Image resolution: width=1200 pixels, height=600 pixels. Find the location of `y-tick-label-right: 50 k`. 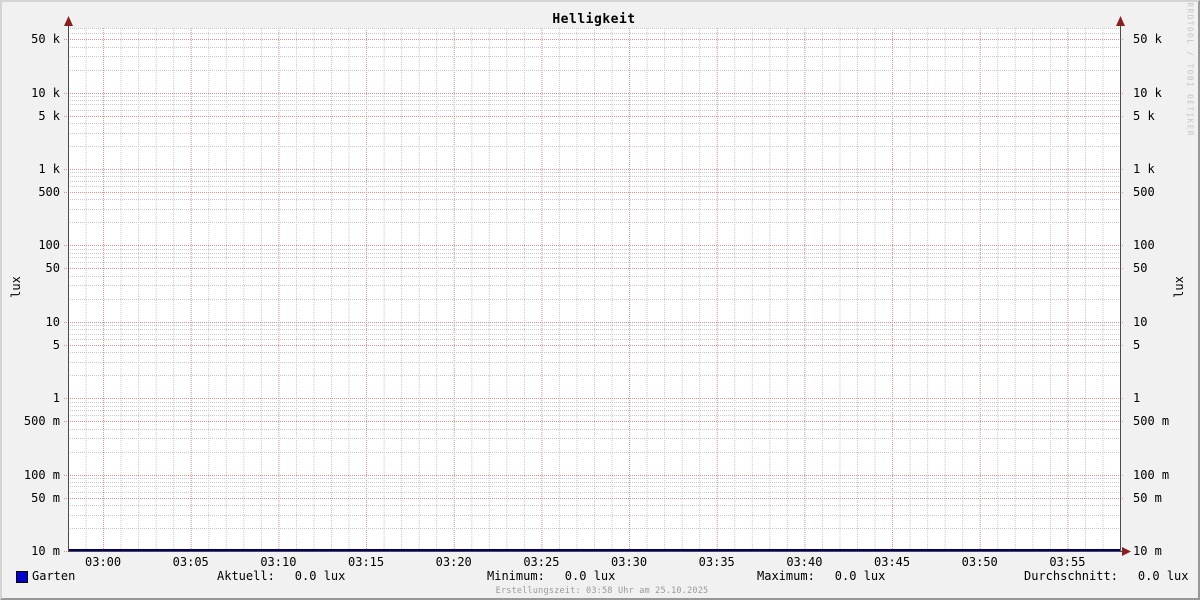

y-tick-label-right: 50 k is located at coordinates (1147, 39).